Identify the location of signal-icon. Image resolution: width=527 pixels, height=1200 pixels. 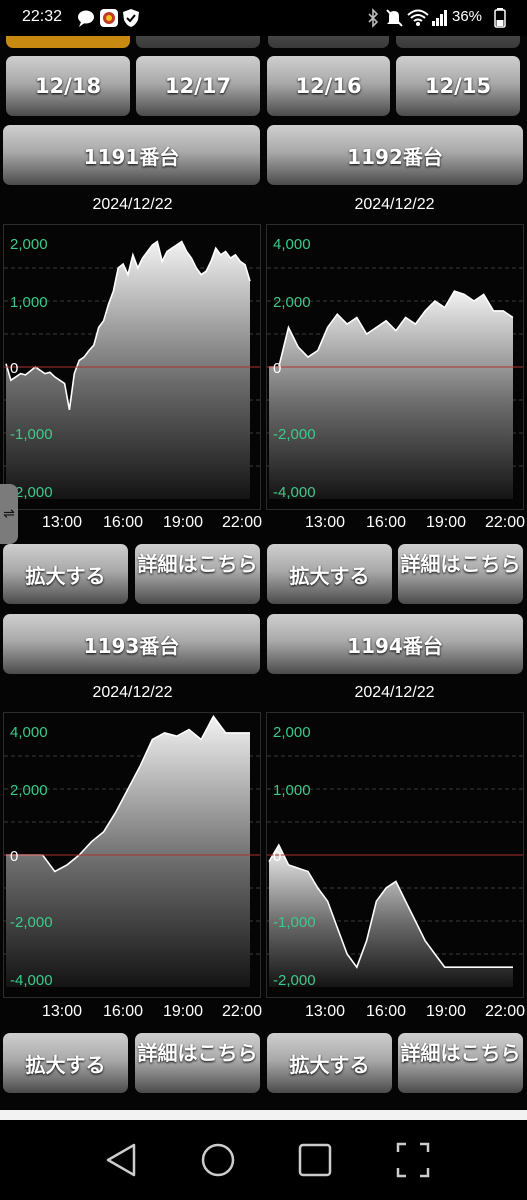
(439, 18).